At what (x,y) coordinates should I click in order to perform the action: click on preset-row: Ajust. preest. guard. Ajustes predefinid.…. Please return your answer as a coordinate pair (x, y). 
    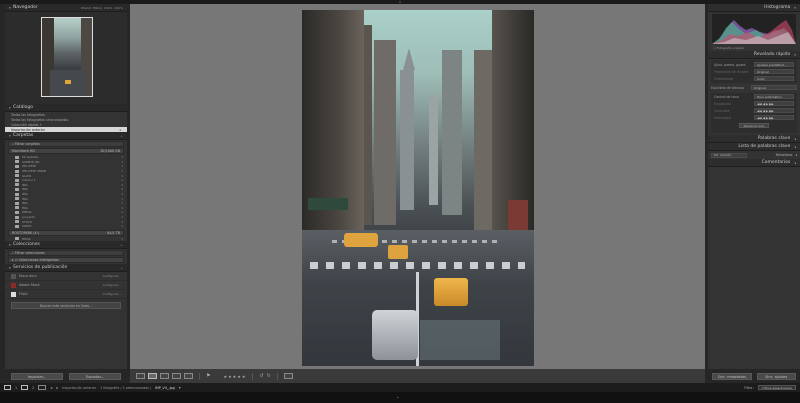
    Looking at the image, I should click on (754, 64).